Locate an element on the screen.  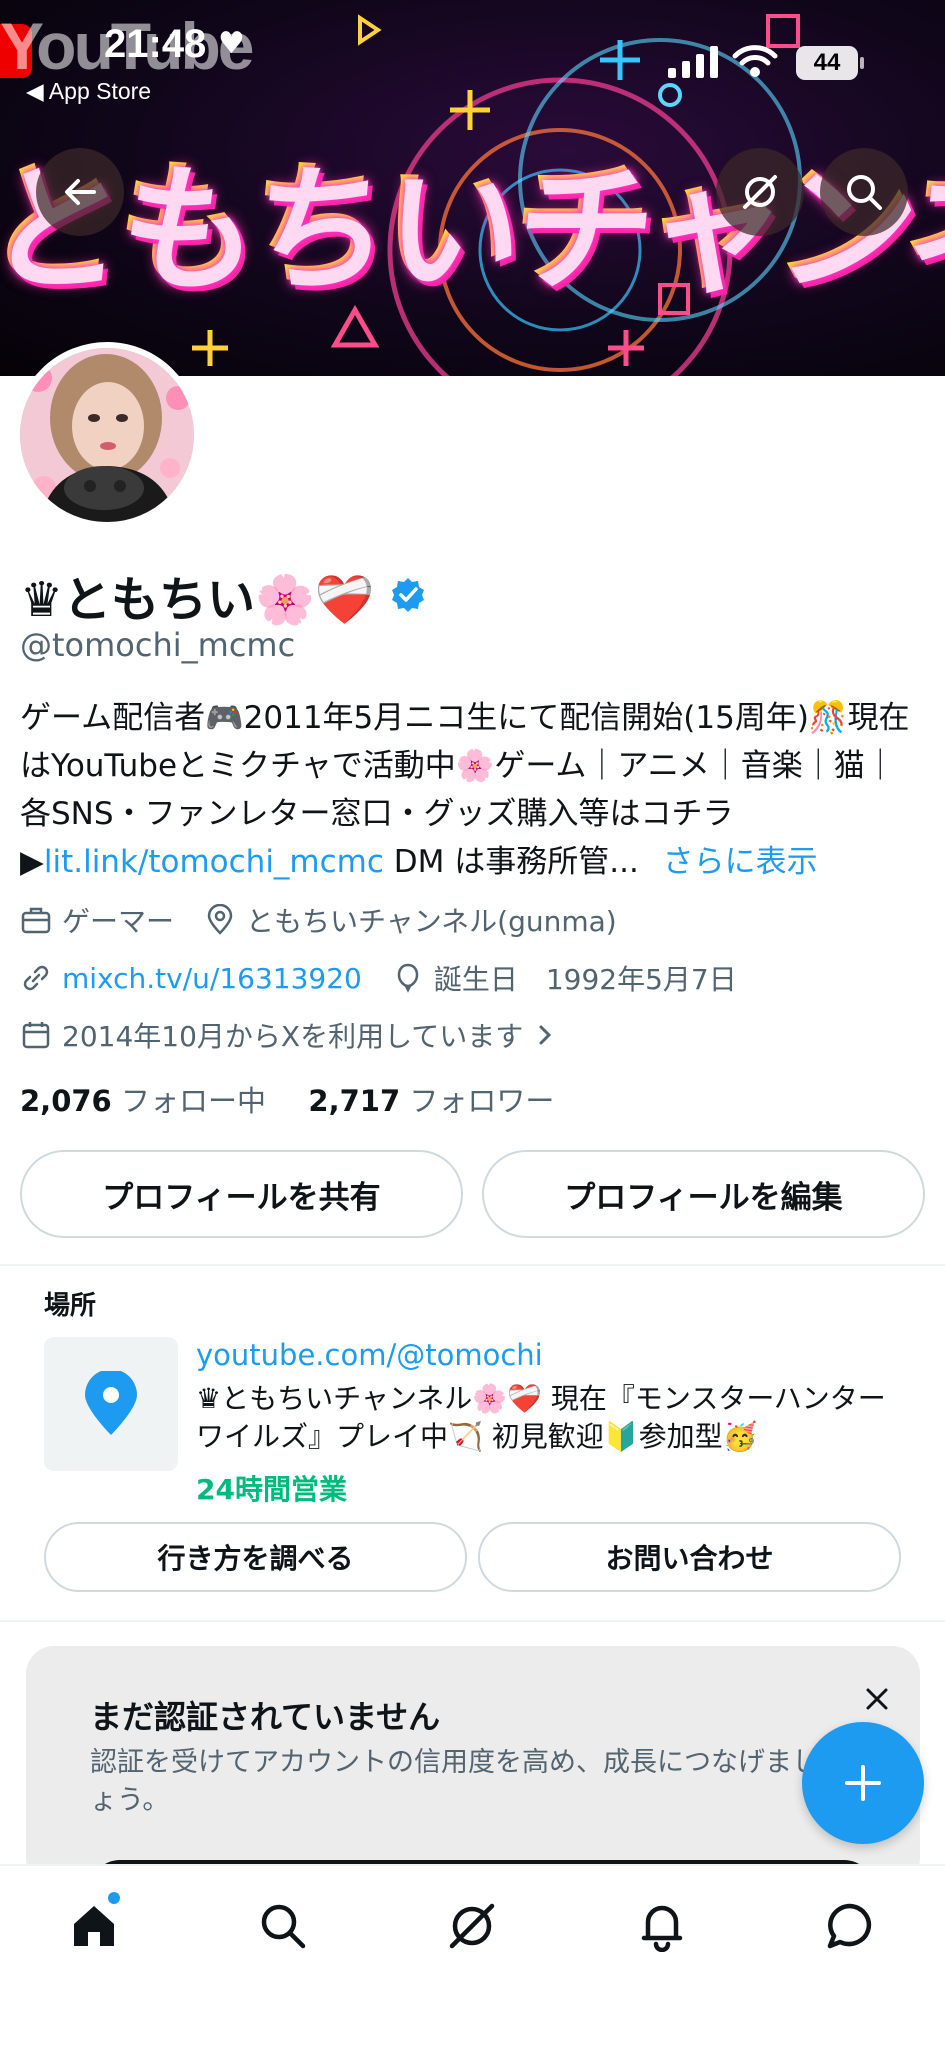
followers-link: 2,717 フォロワー is located at coordinates (431, 1101).